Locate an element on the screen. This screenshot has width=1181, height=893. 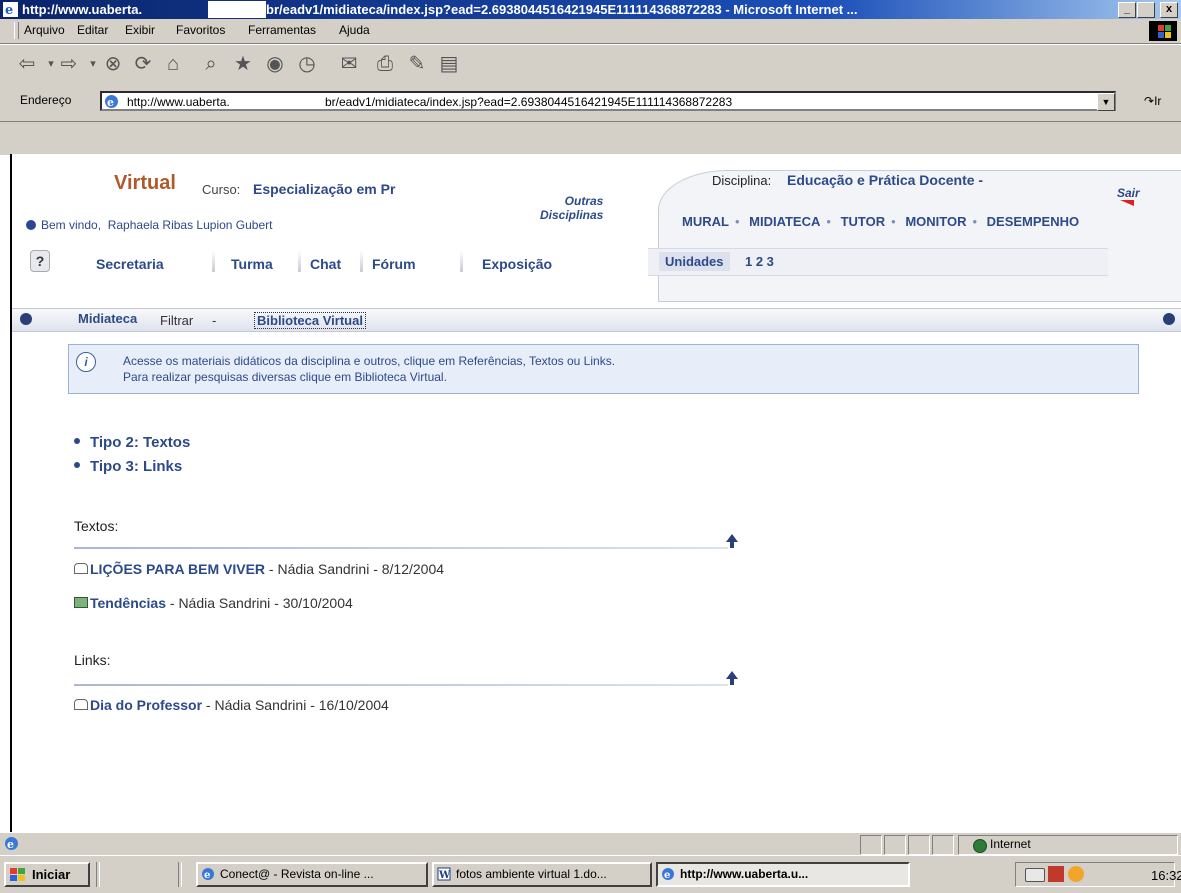
close-button: x is located at coordinates (1169, 10).